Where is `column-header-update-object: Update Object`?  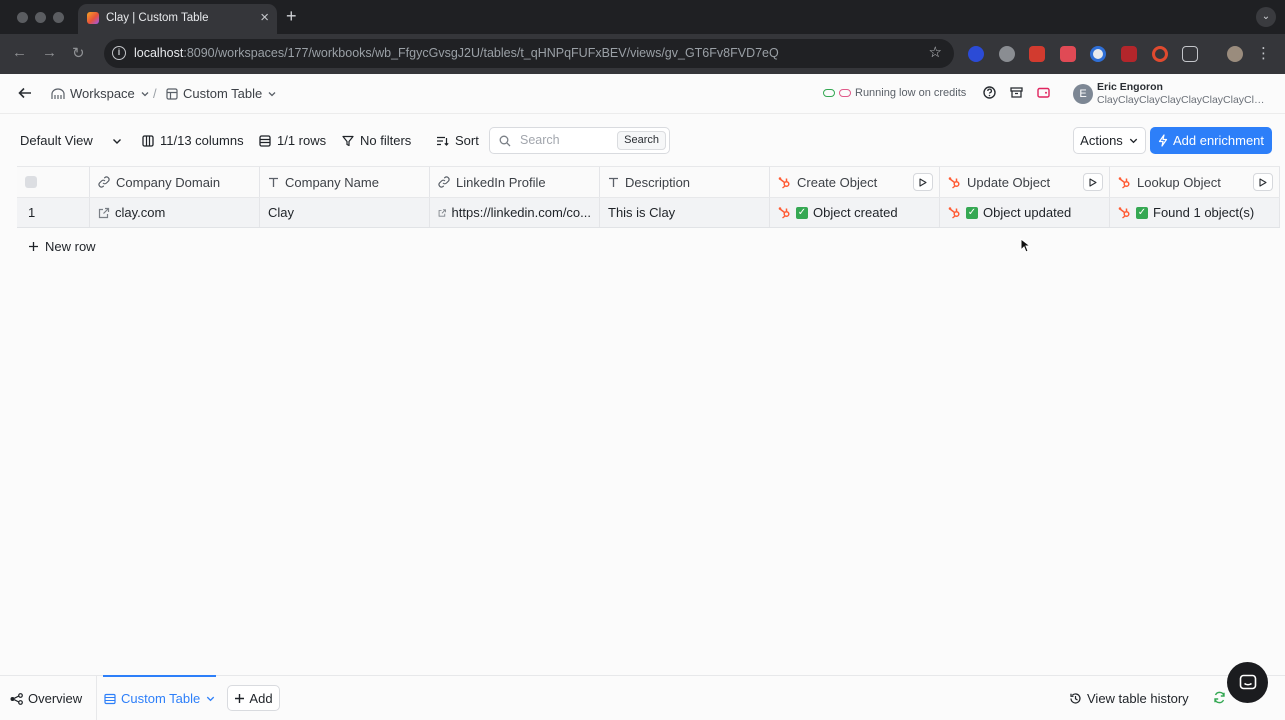 column-header-update-object: Update Object is located at coordinates (1025, 182).